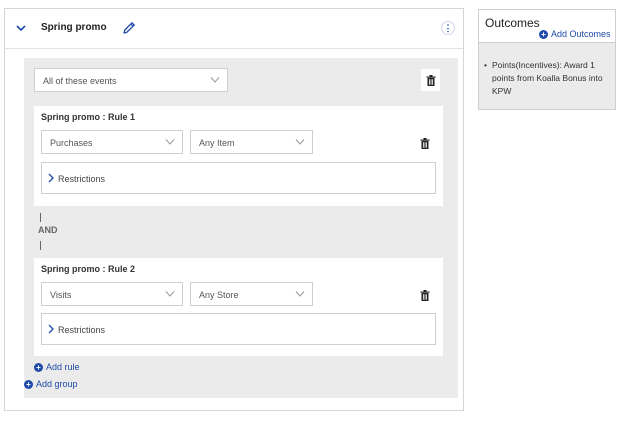 The image size is (624, 421). Describe the element at coordinates (88, 269) in the screenshot. I see `rule-title: Spring promo : Rule 2` at that location.